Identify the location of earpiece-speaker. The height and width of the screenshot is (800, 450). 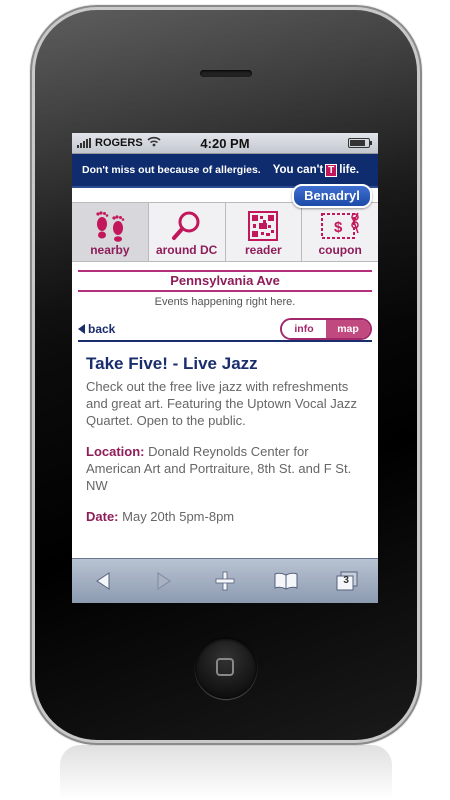
(226, 73).